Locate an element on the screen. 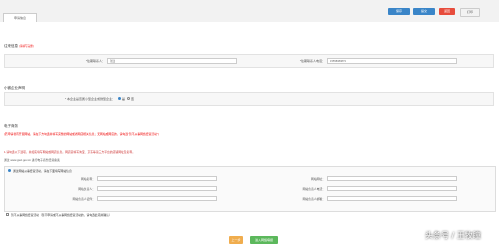 The height and width of the screenshot is (248, 499). applicant-note: (请填写完整) is located at coordinates (26, 46).